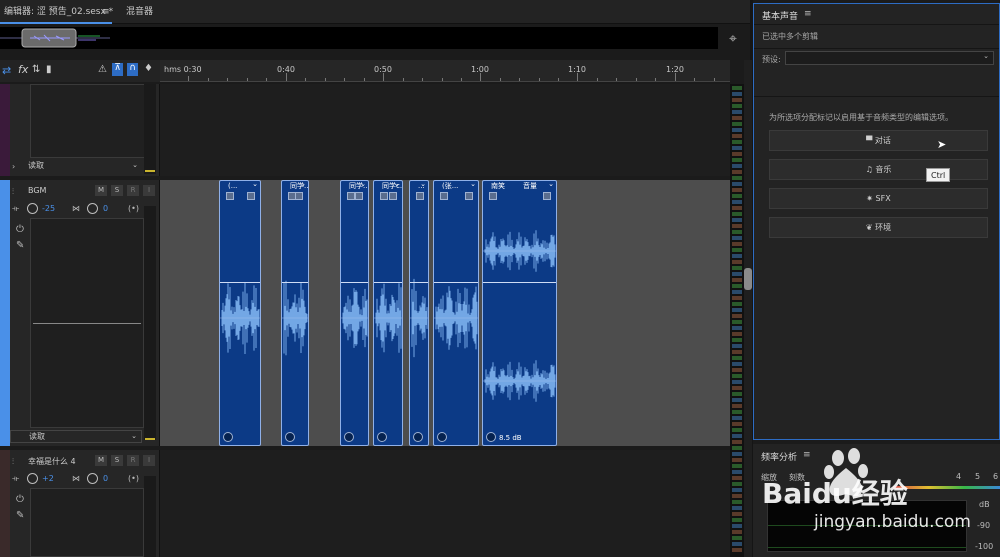 This screenshot has width=1000, height=557. I want to click on tab-mixer: 混音器, so click(139, 12).